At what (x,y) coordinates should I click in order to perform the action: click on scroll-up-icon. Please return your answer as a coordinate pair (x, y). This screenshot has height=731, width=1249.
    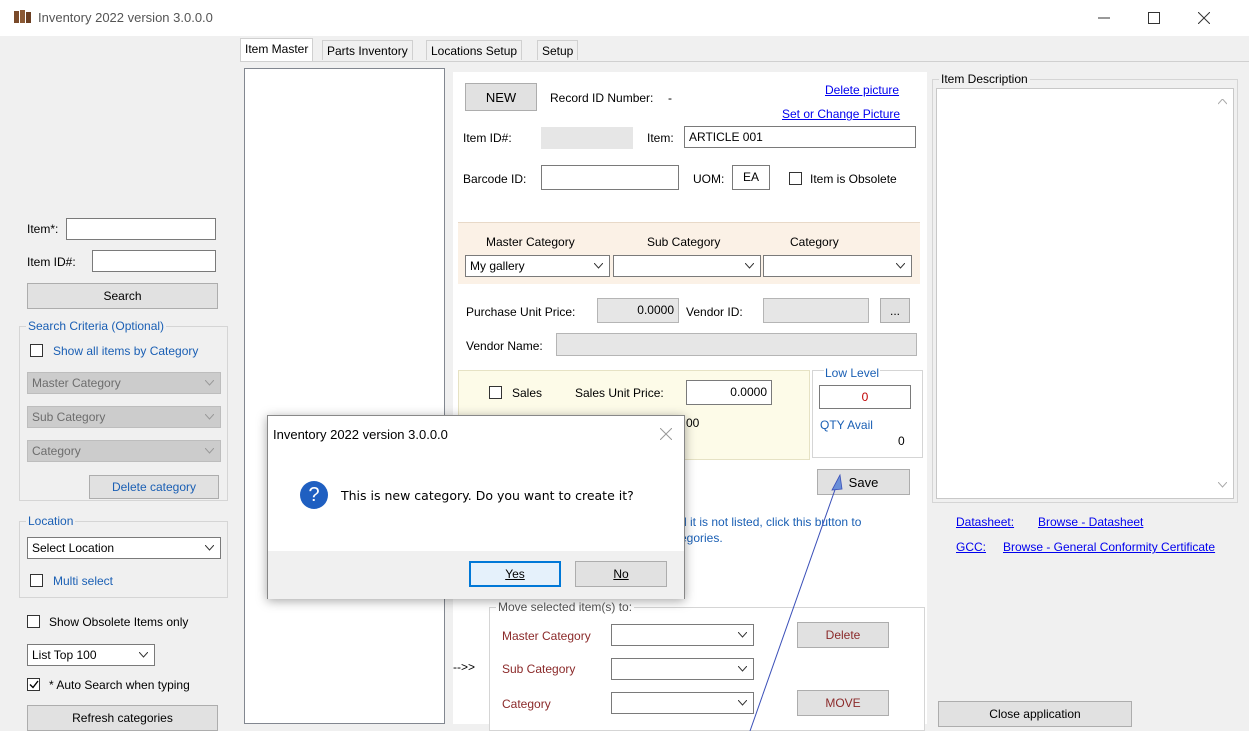
    Looking at the image, I should click on (1222, 102).